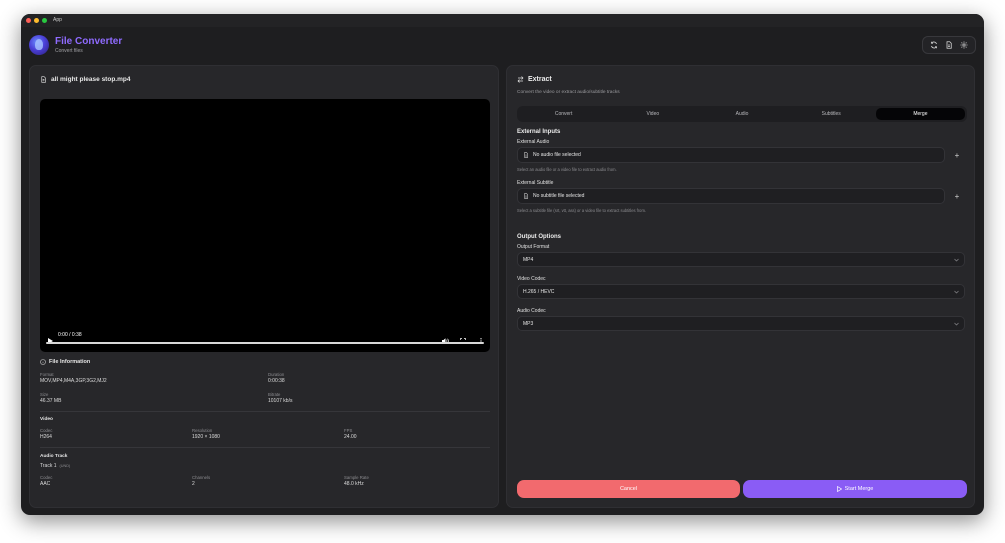 The image size is (1005, 543). I want to click on resolution-label: Resolution, so click(202, 430).